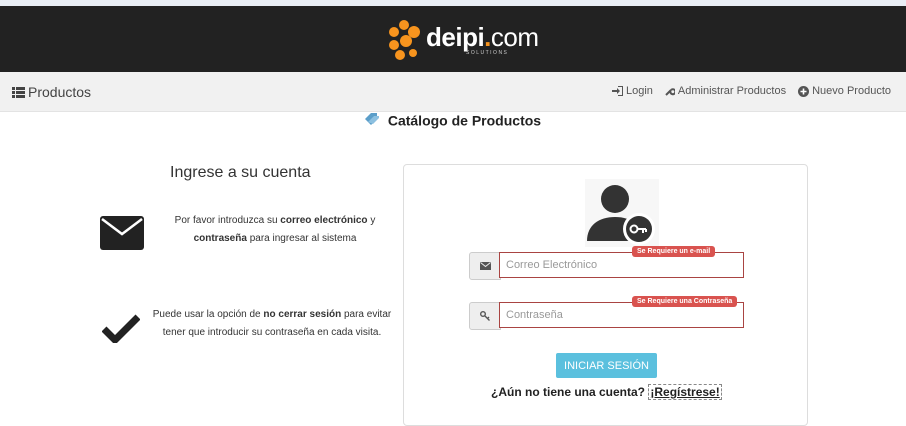 Image resolution: width=906 pixels, height=426 pixels. What do you see at coordinates (60, 92) in the screenshot?
I see `nav-brand-label: Productos` at bounding box center [60, 92].